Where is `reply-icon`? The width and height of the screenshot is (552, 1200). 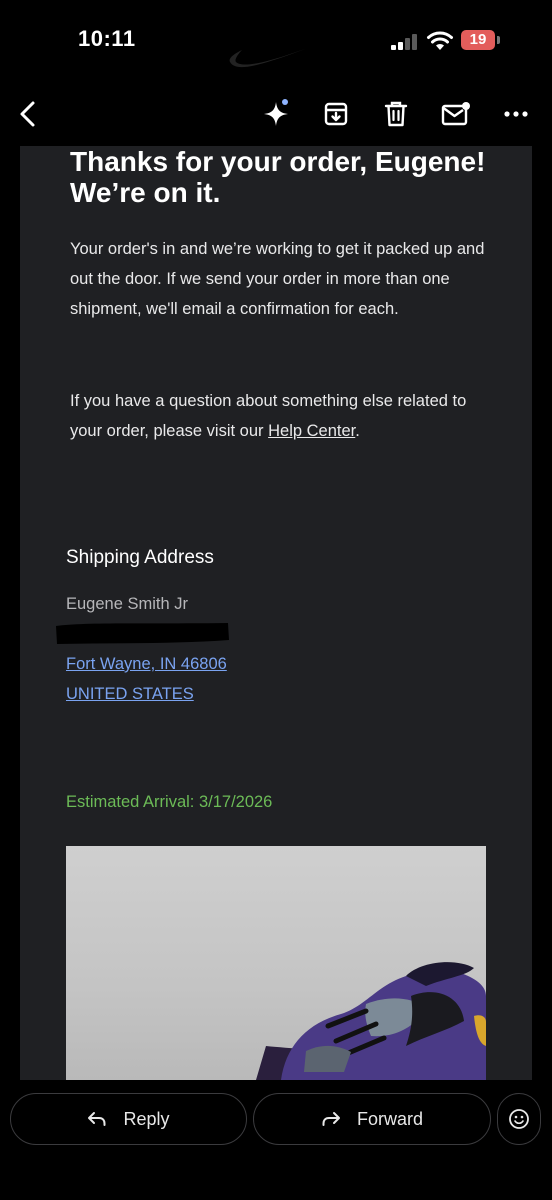 reply-icon is located at coordinates (97, 1119).